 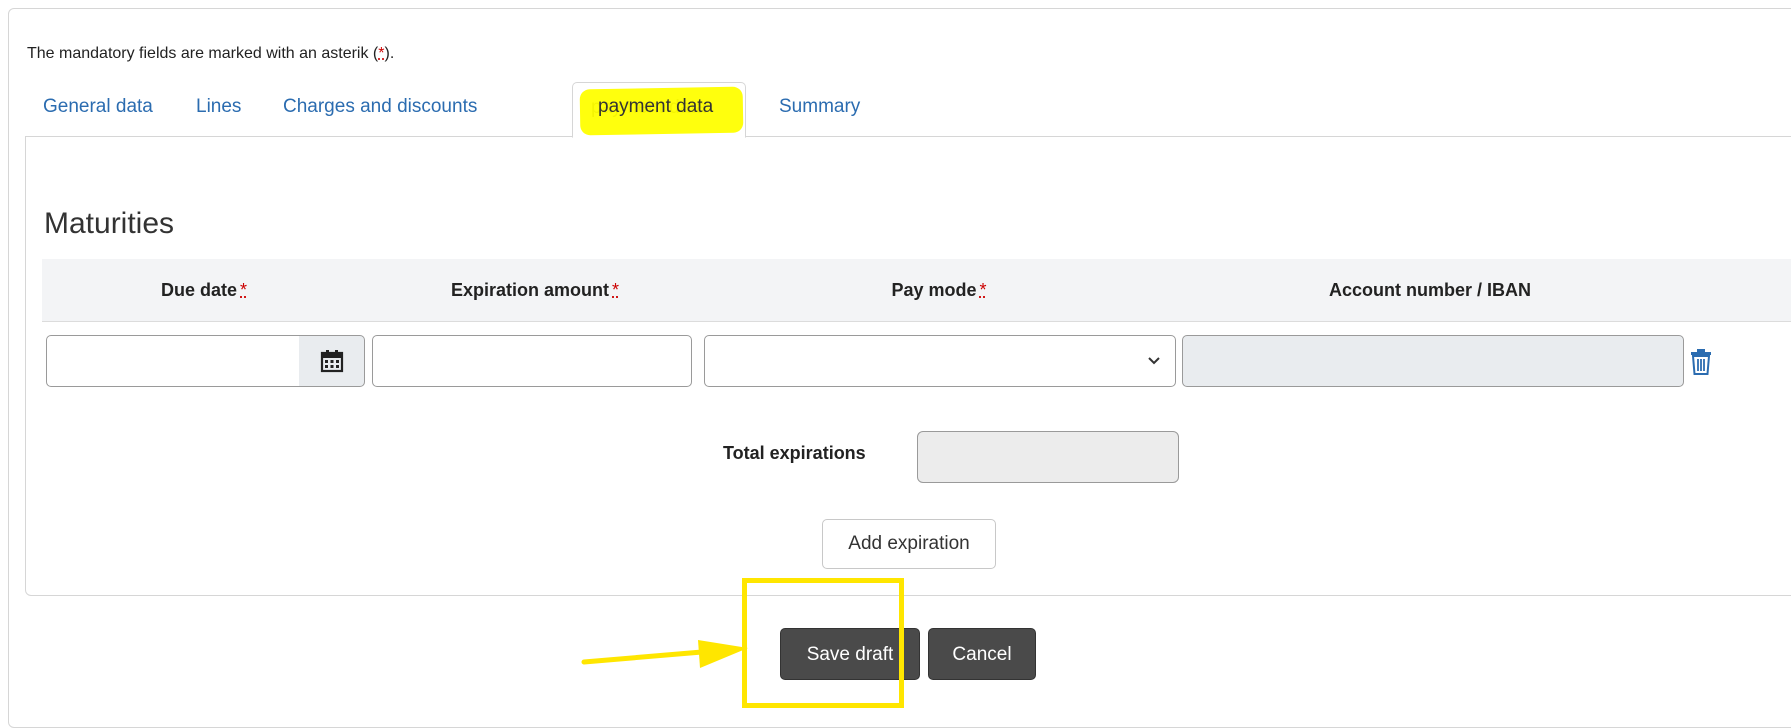 What do you see at coordinates (1048, 457) in the screenshot?
I see `total-expirations-field` at bounding box center [1048, 457].